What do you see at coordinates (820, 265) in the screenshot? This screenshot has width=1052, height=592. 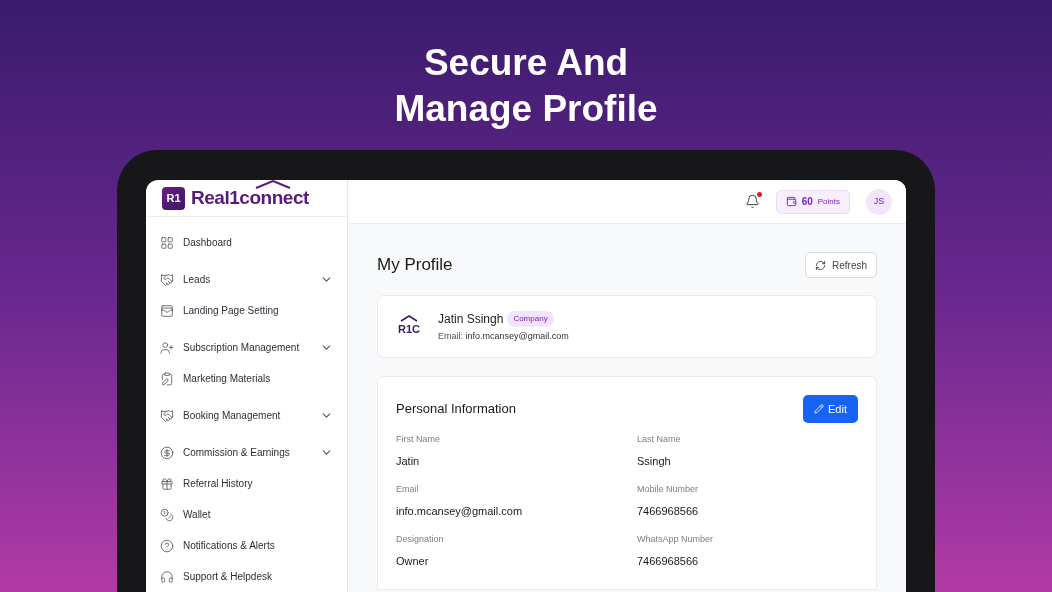 I see `refresh-icon` at bounding box center [820, 265].